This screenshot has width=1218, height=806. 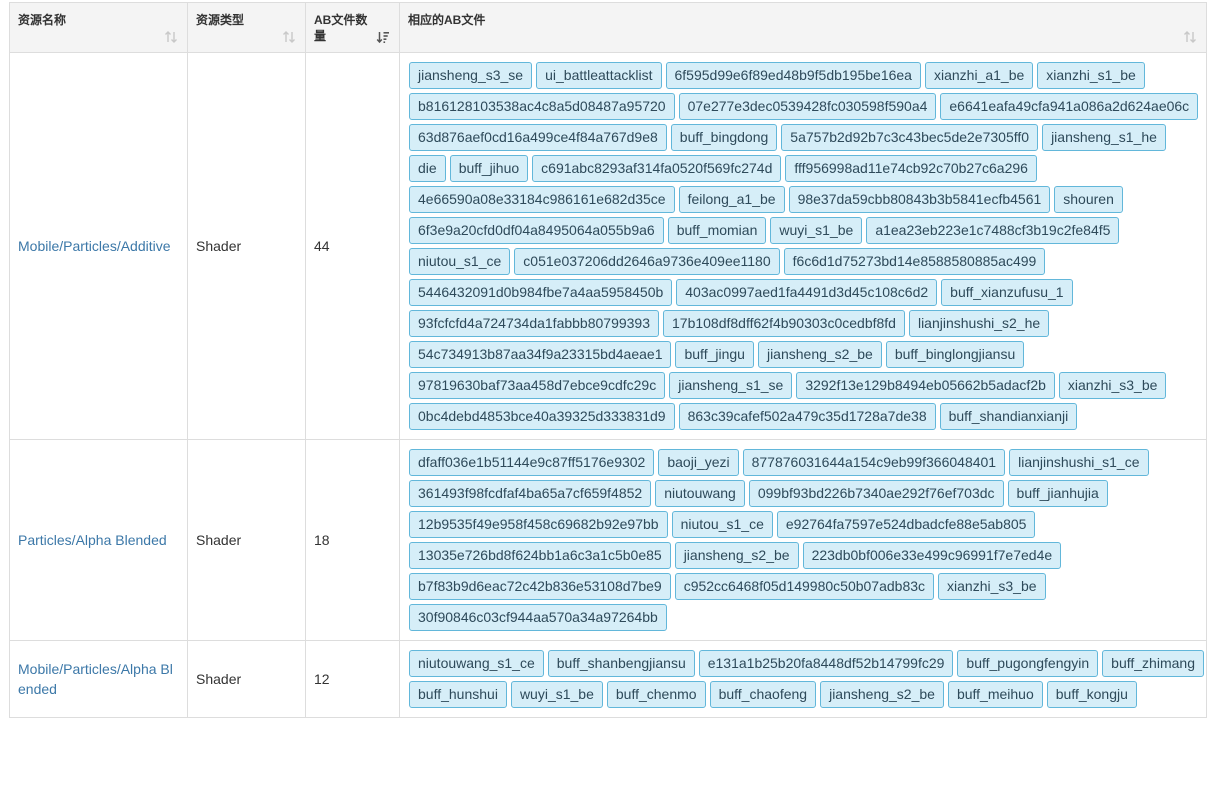 I want to click on ab-file-tag: die, so click(x=427, y=168).